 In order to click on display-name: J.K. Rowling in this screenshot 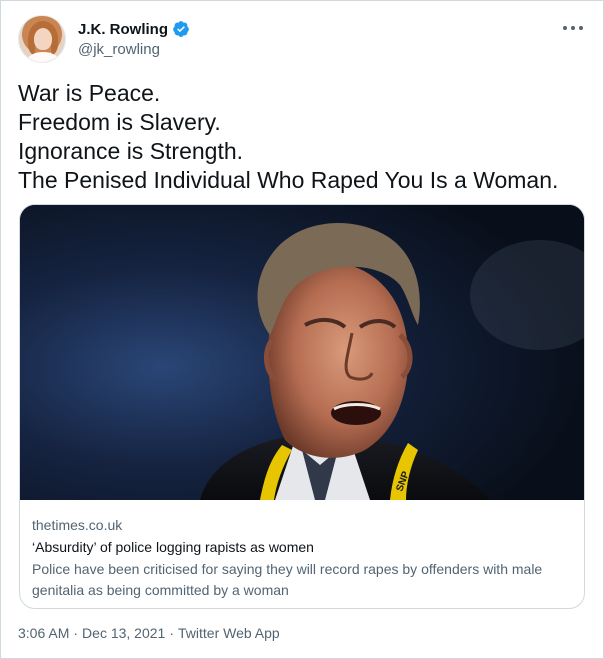, I will do `click(123, 29)`.